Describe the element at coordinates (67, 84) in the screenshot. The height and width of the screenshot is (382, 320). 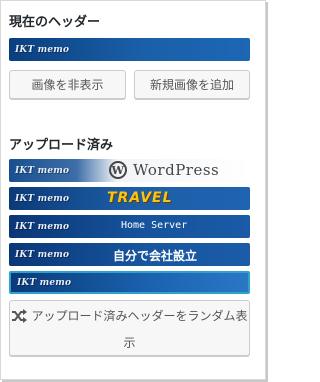
I see `hide-image-button: 画像を非表示` at that location.